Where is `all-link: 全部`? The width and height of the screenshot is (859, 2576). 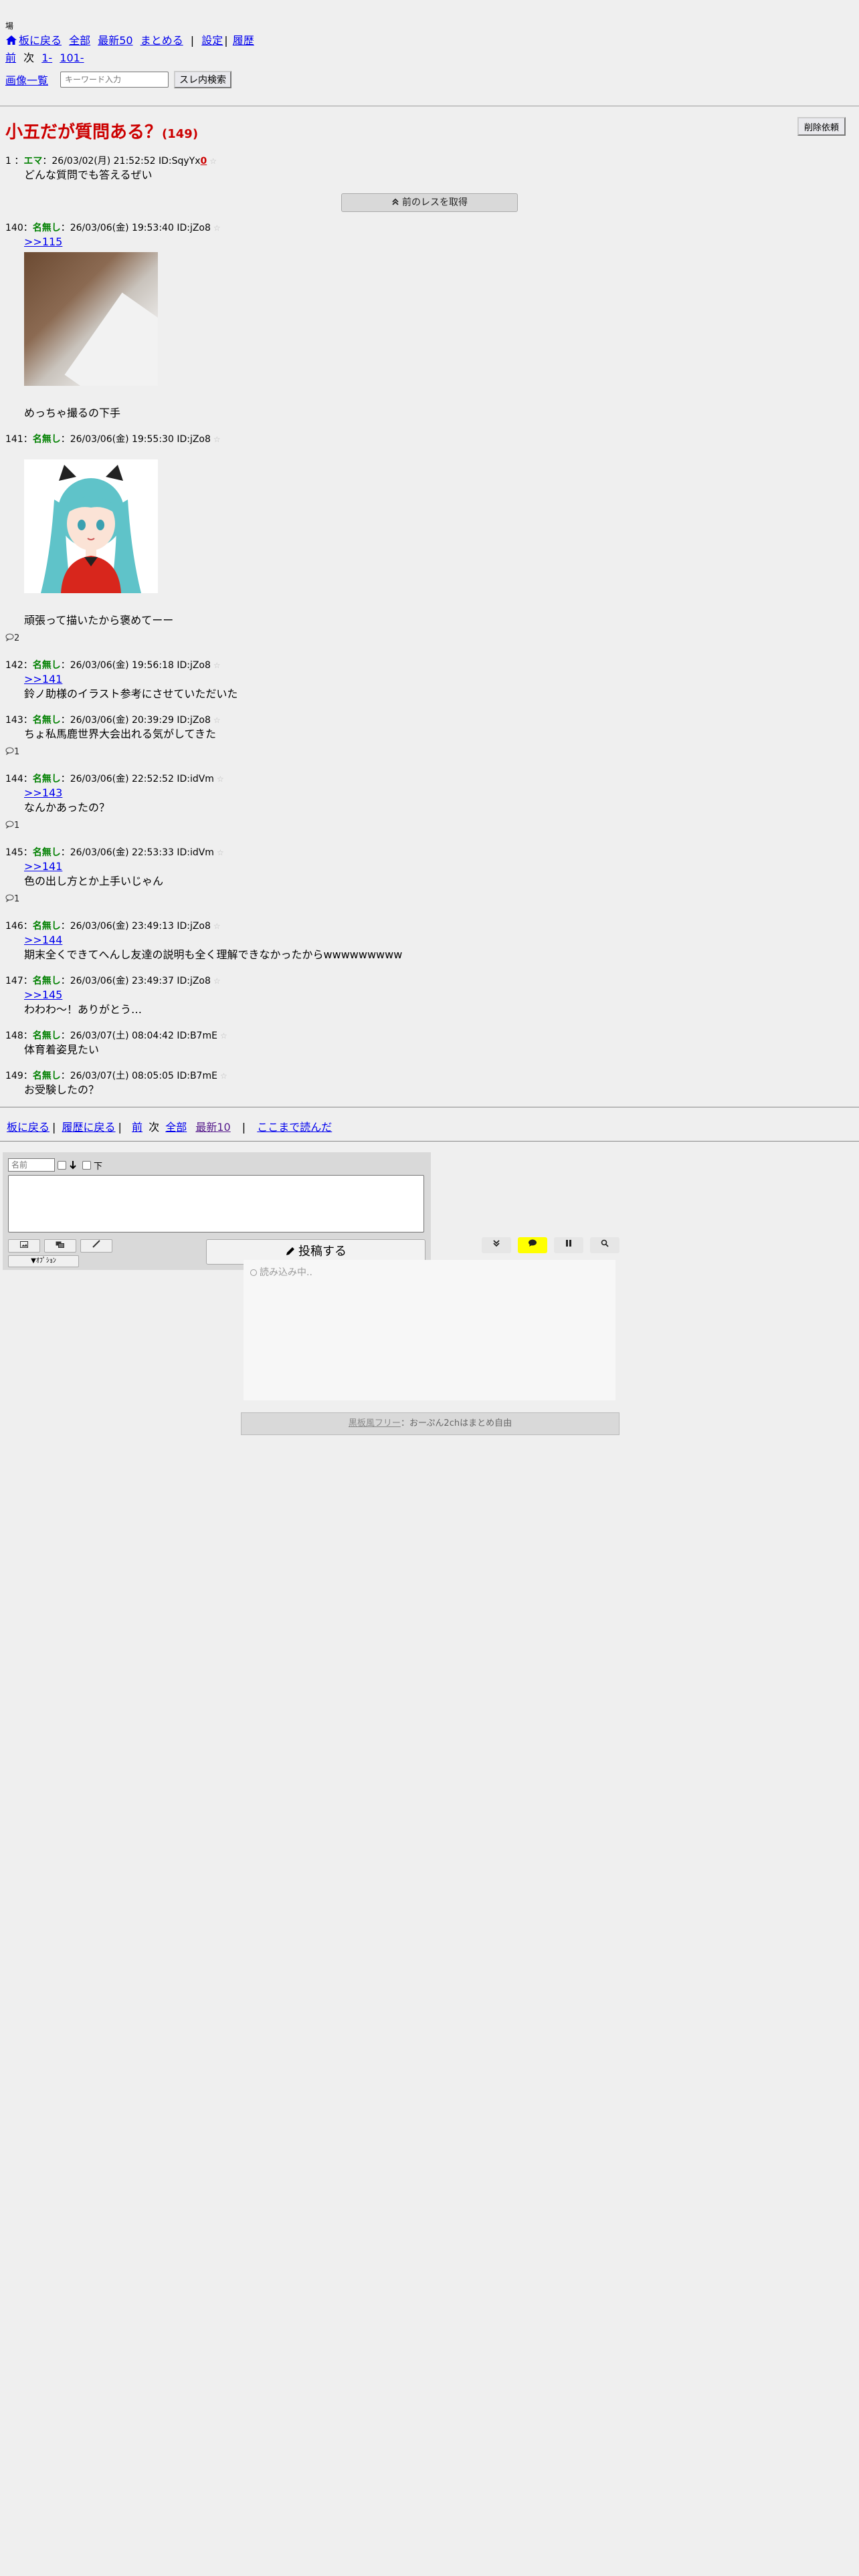
all-link: 全部 is located at coordinates (79, 40).